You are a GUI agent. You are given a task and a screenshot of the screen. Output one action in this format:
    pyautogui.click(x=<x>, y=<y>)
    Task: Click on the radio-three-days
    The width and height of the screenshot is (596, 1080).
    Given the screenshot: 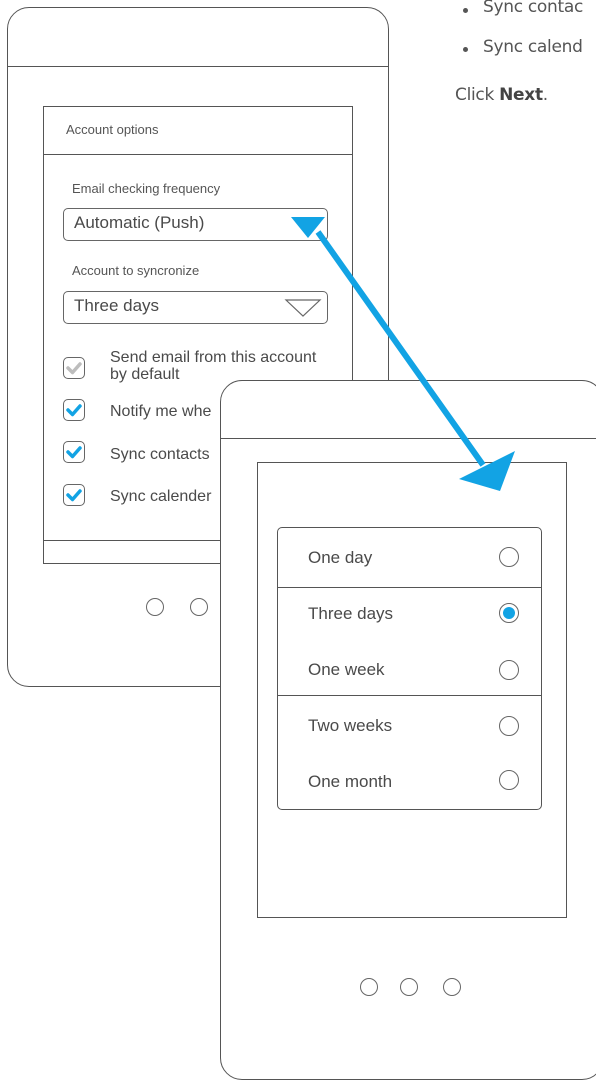 What is the action you would take?
    pyautogui.click(x=509, y=613)
    